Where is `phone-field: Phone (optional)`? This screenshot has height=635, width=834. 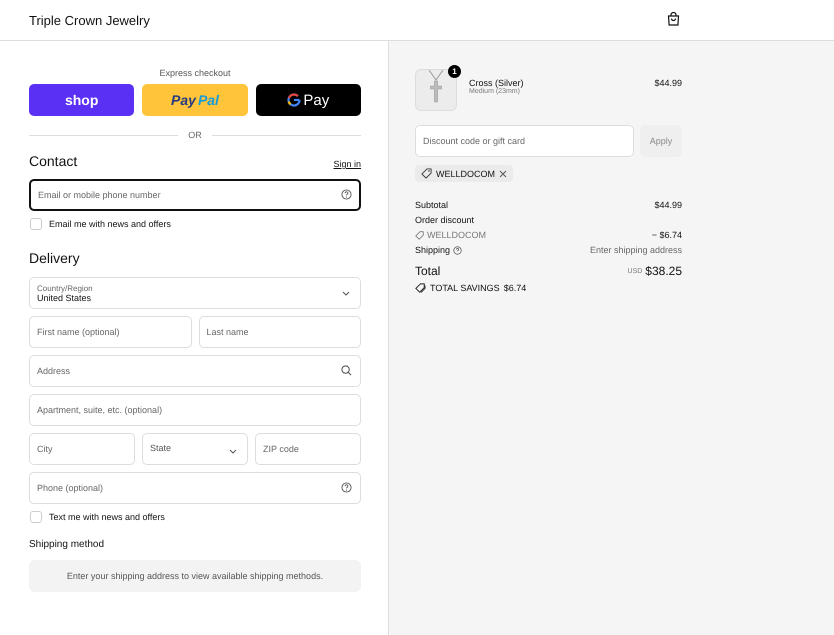
phone-field: Phone (optional) is located at coordinates (195, 488).